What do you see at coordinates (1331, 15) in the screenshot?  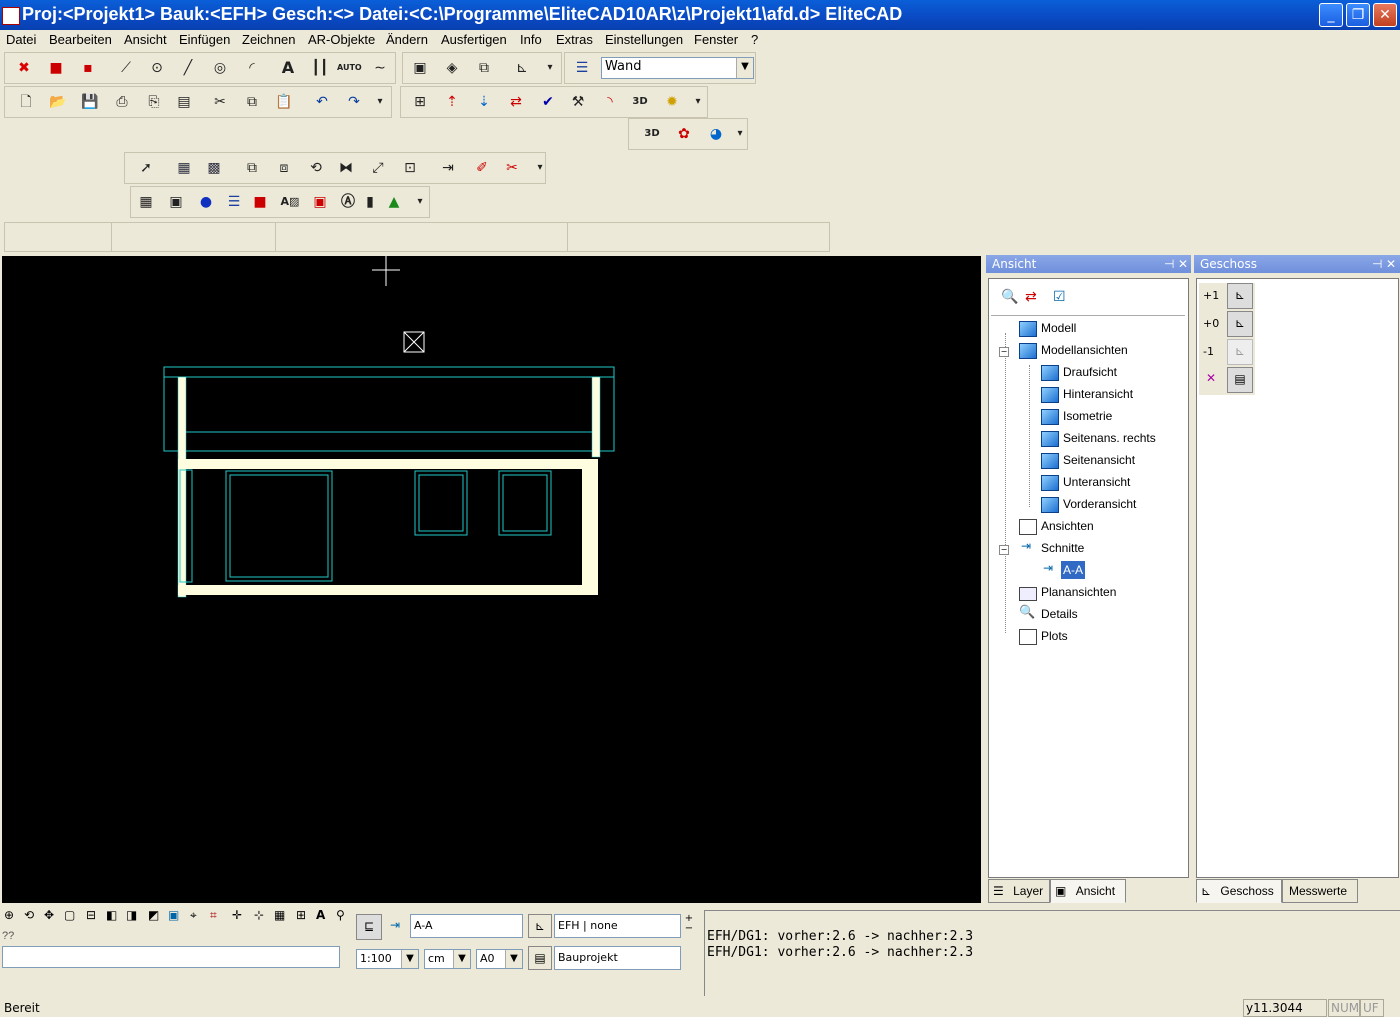 I see `minimize-button: _` at bounding box center [1331, 15].